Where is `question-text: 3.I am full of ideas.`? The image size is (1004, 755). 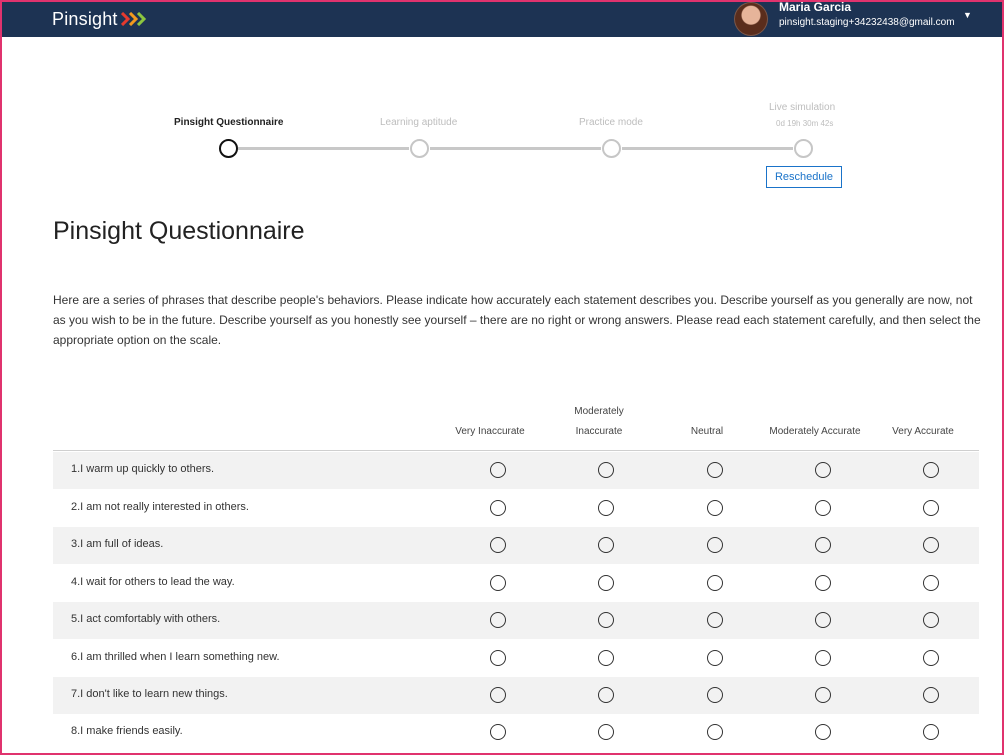
question-text: 3.I am full of ideas. is located at coordinates (117, 544).